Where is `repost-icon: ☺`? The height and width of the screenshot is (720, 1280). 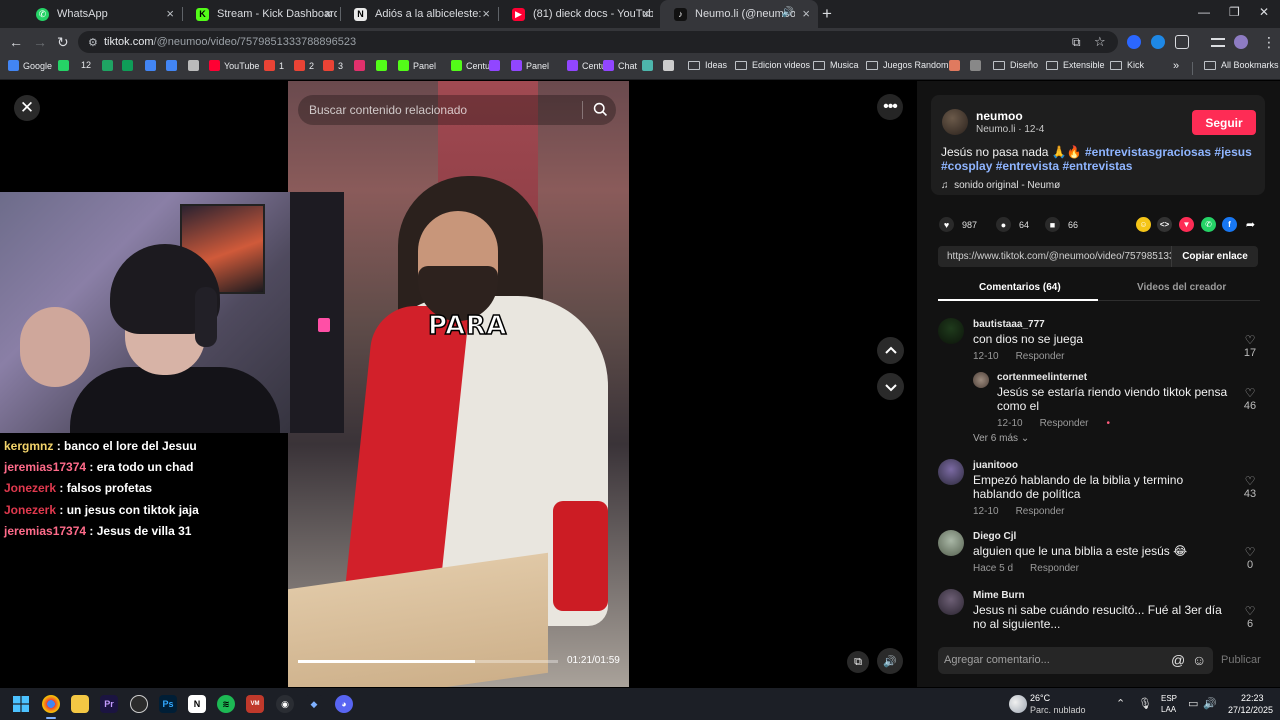
repost-icon: ☺ is located at coordinates (1143, 224).